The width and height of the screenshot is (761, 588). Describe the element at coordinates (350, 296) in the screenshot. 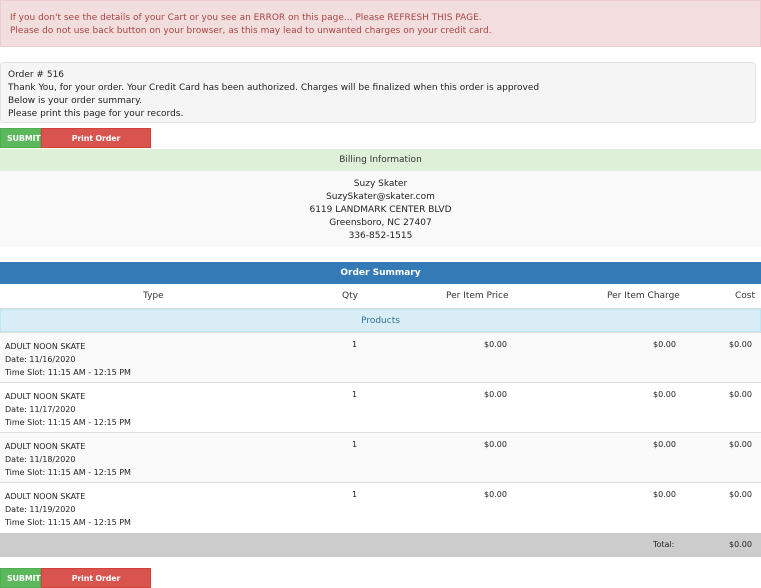

I see `column-qty: Qty` at that location.